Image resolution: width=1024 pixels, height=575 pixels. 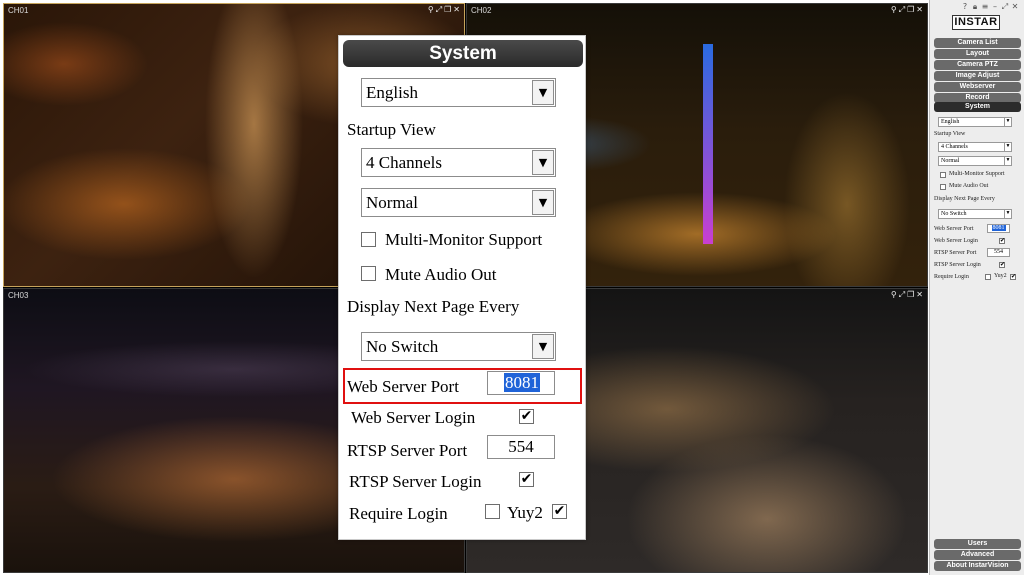 I want to click on web-server-login-checkbox: ✔, so click(x=526, y=416).